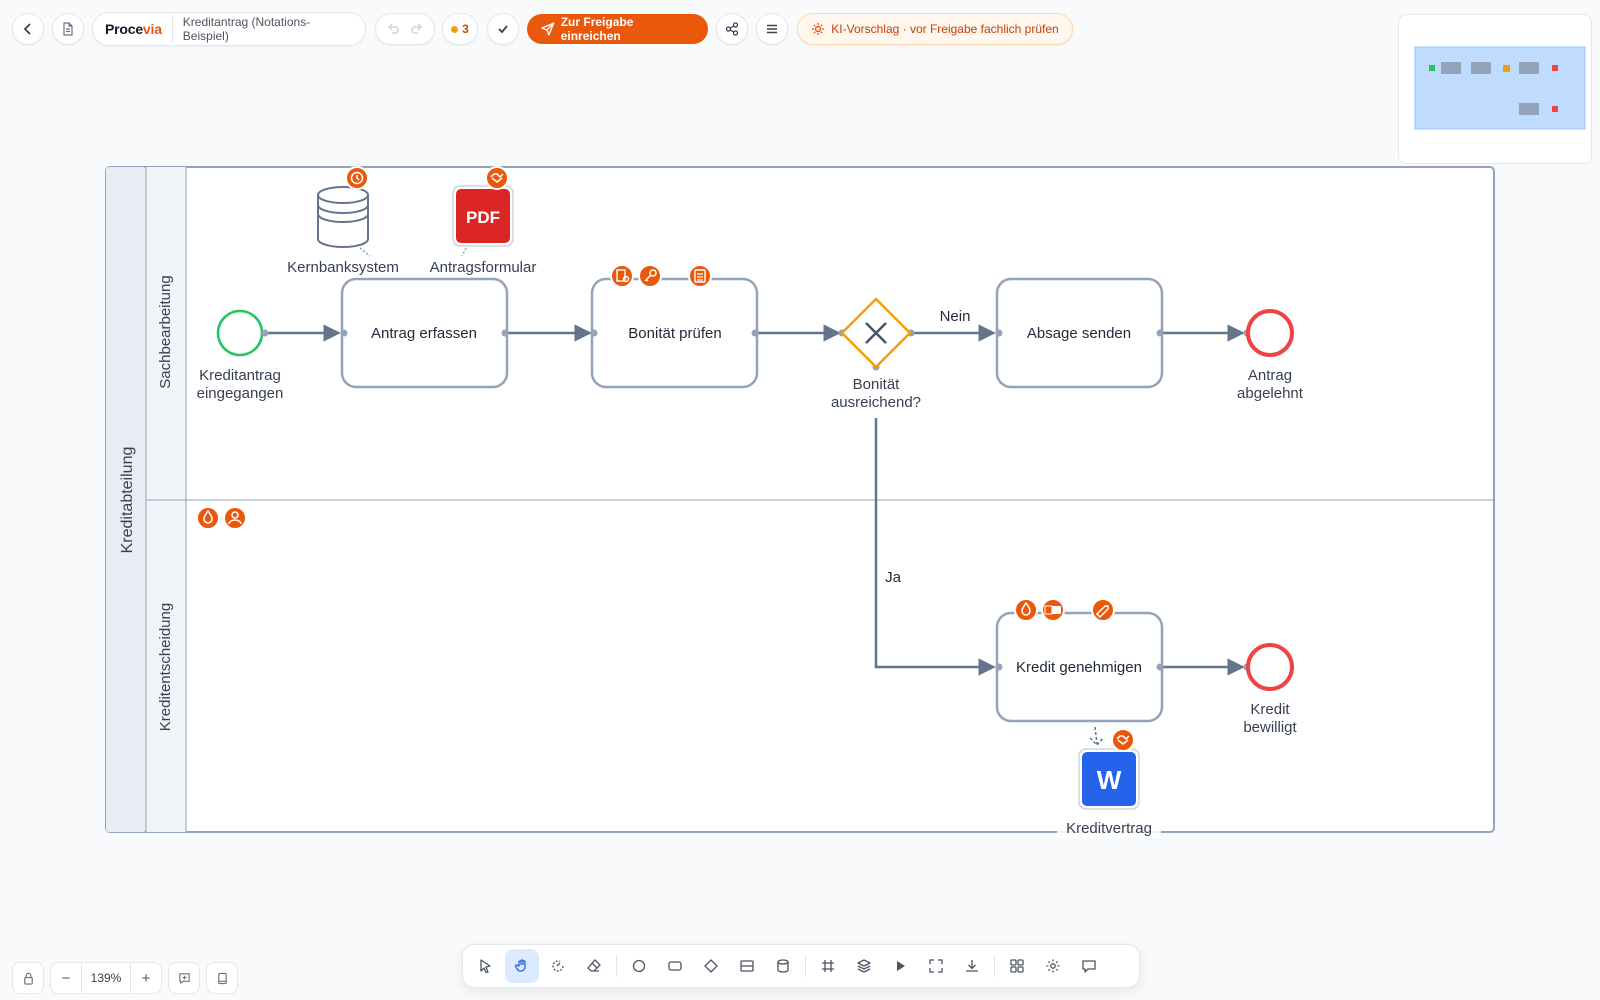  I want to click on document-button, so click(68, 29).